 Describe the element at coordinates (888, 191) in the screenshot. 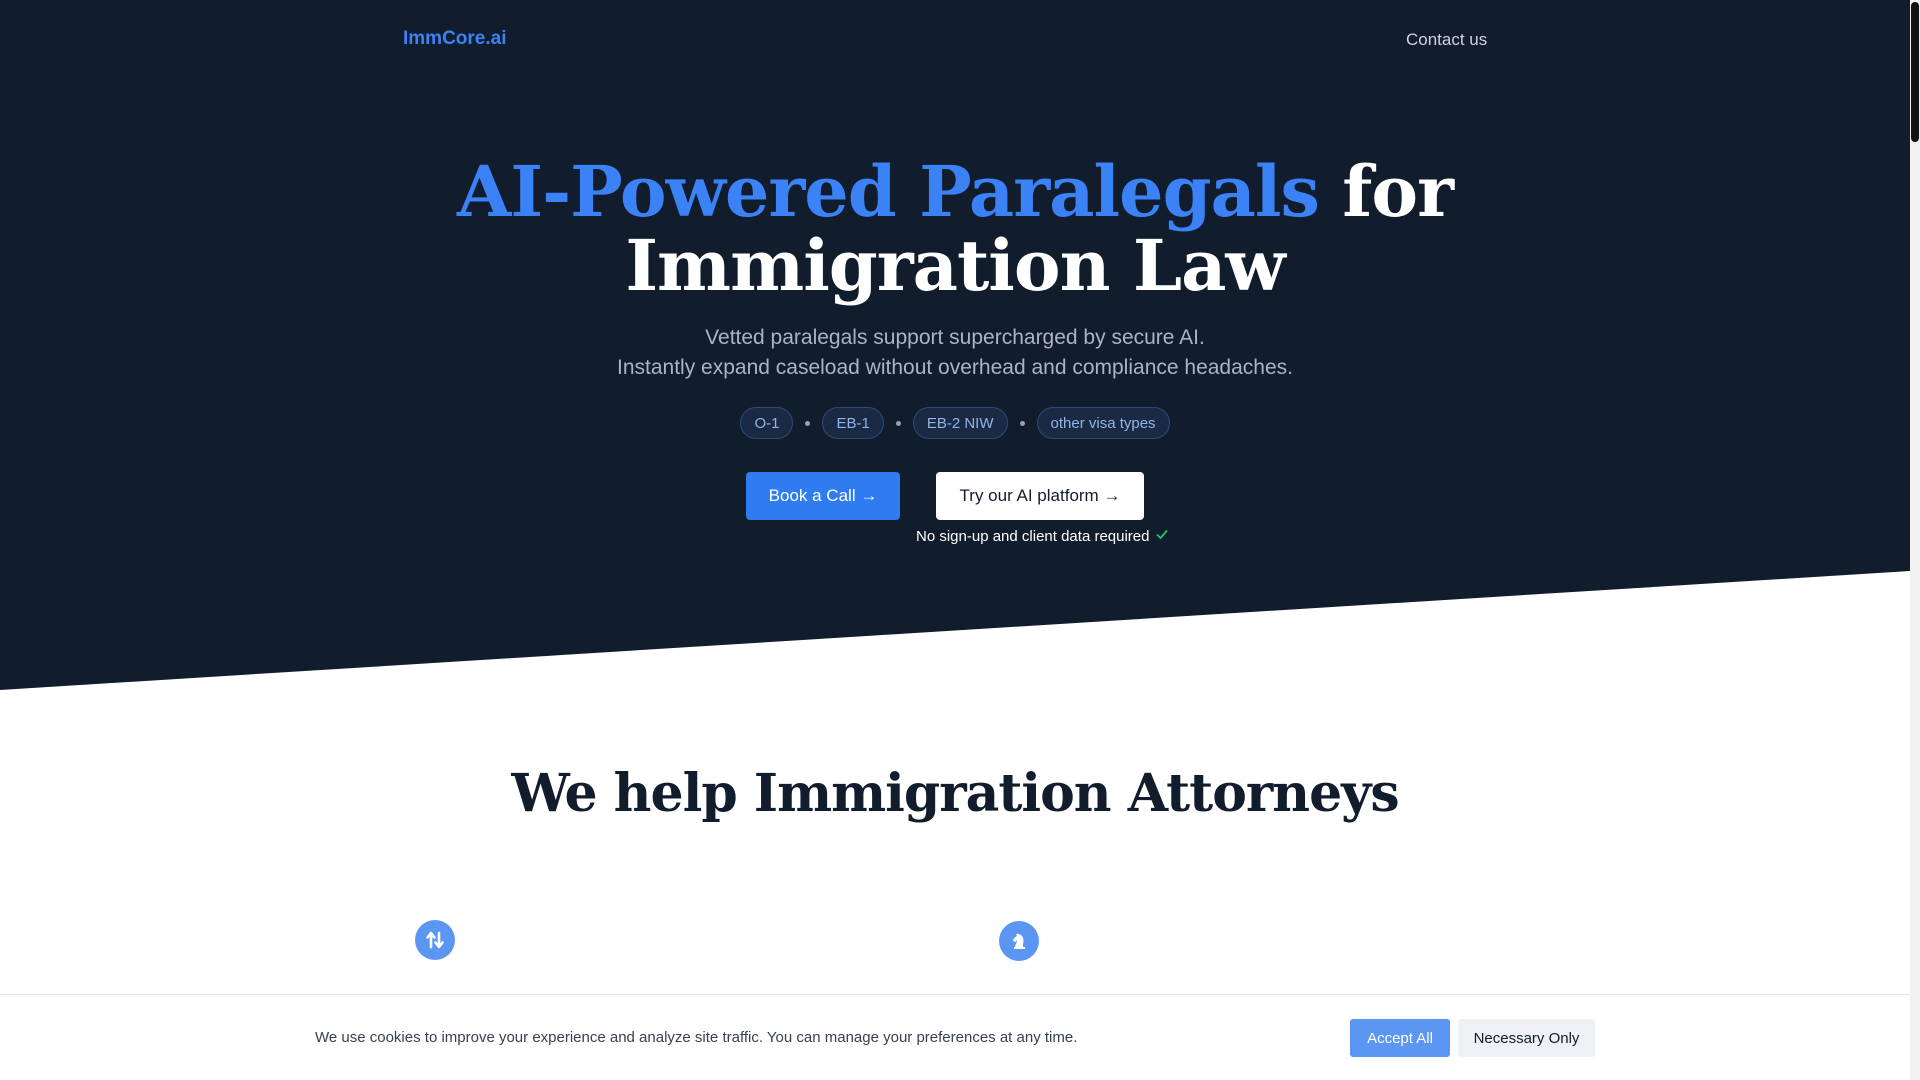

I see `headline-accent: AI-Powered Paralegals` at that location.